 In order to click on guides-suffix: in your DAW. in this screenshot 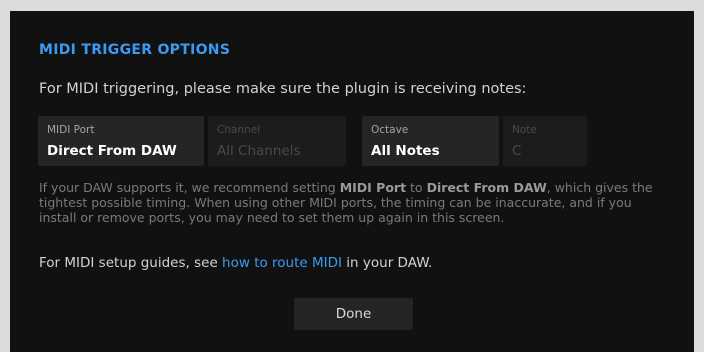, I will do `click(387, 263)`.